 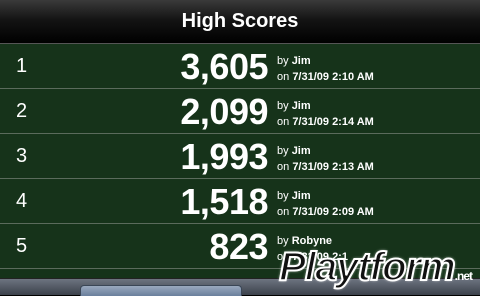 What do you see at coordinates (224, 111) in the screenshot?
I see `score-value: 2,099` at bounding box center [224, 111].